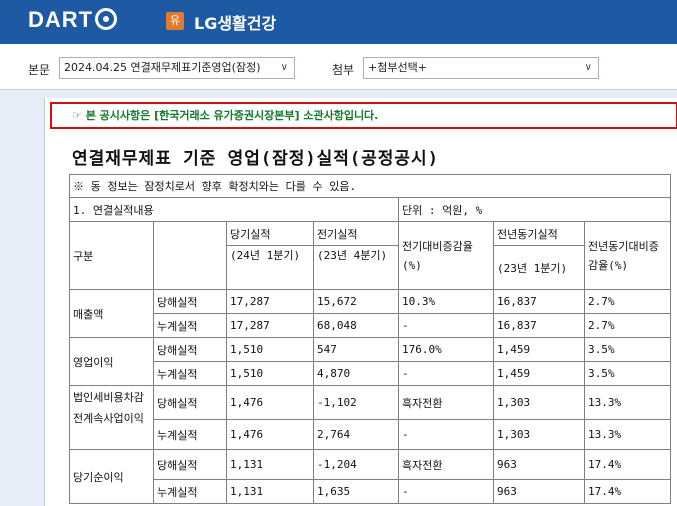 This screenshot has height=506, width=677. I want to click on header-current-period: (24년 1분기), so click(270, 267).